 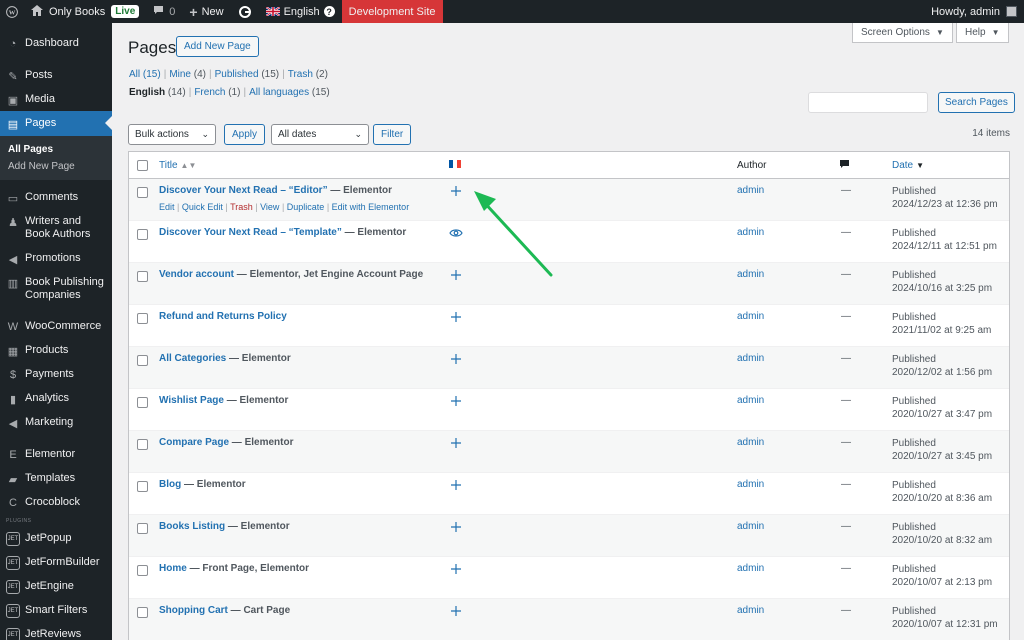 I want to click on lang-french-link: French (1), so click(x=217, y=92).